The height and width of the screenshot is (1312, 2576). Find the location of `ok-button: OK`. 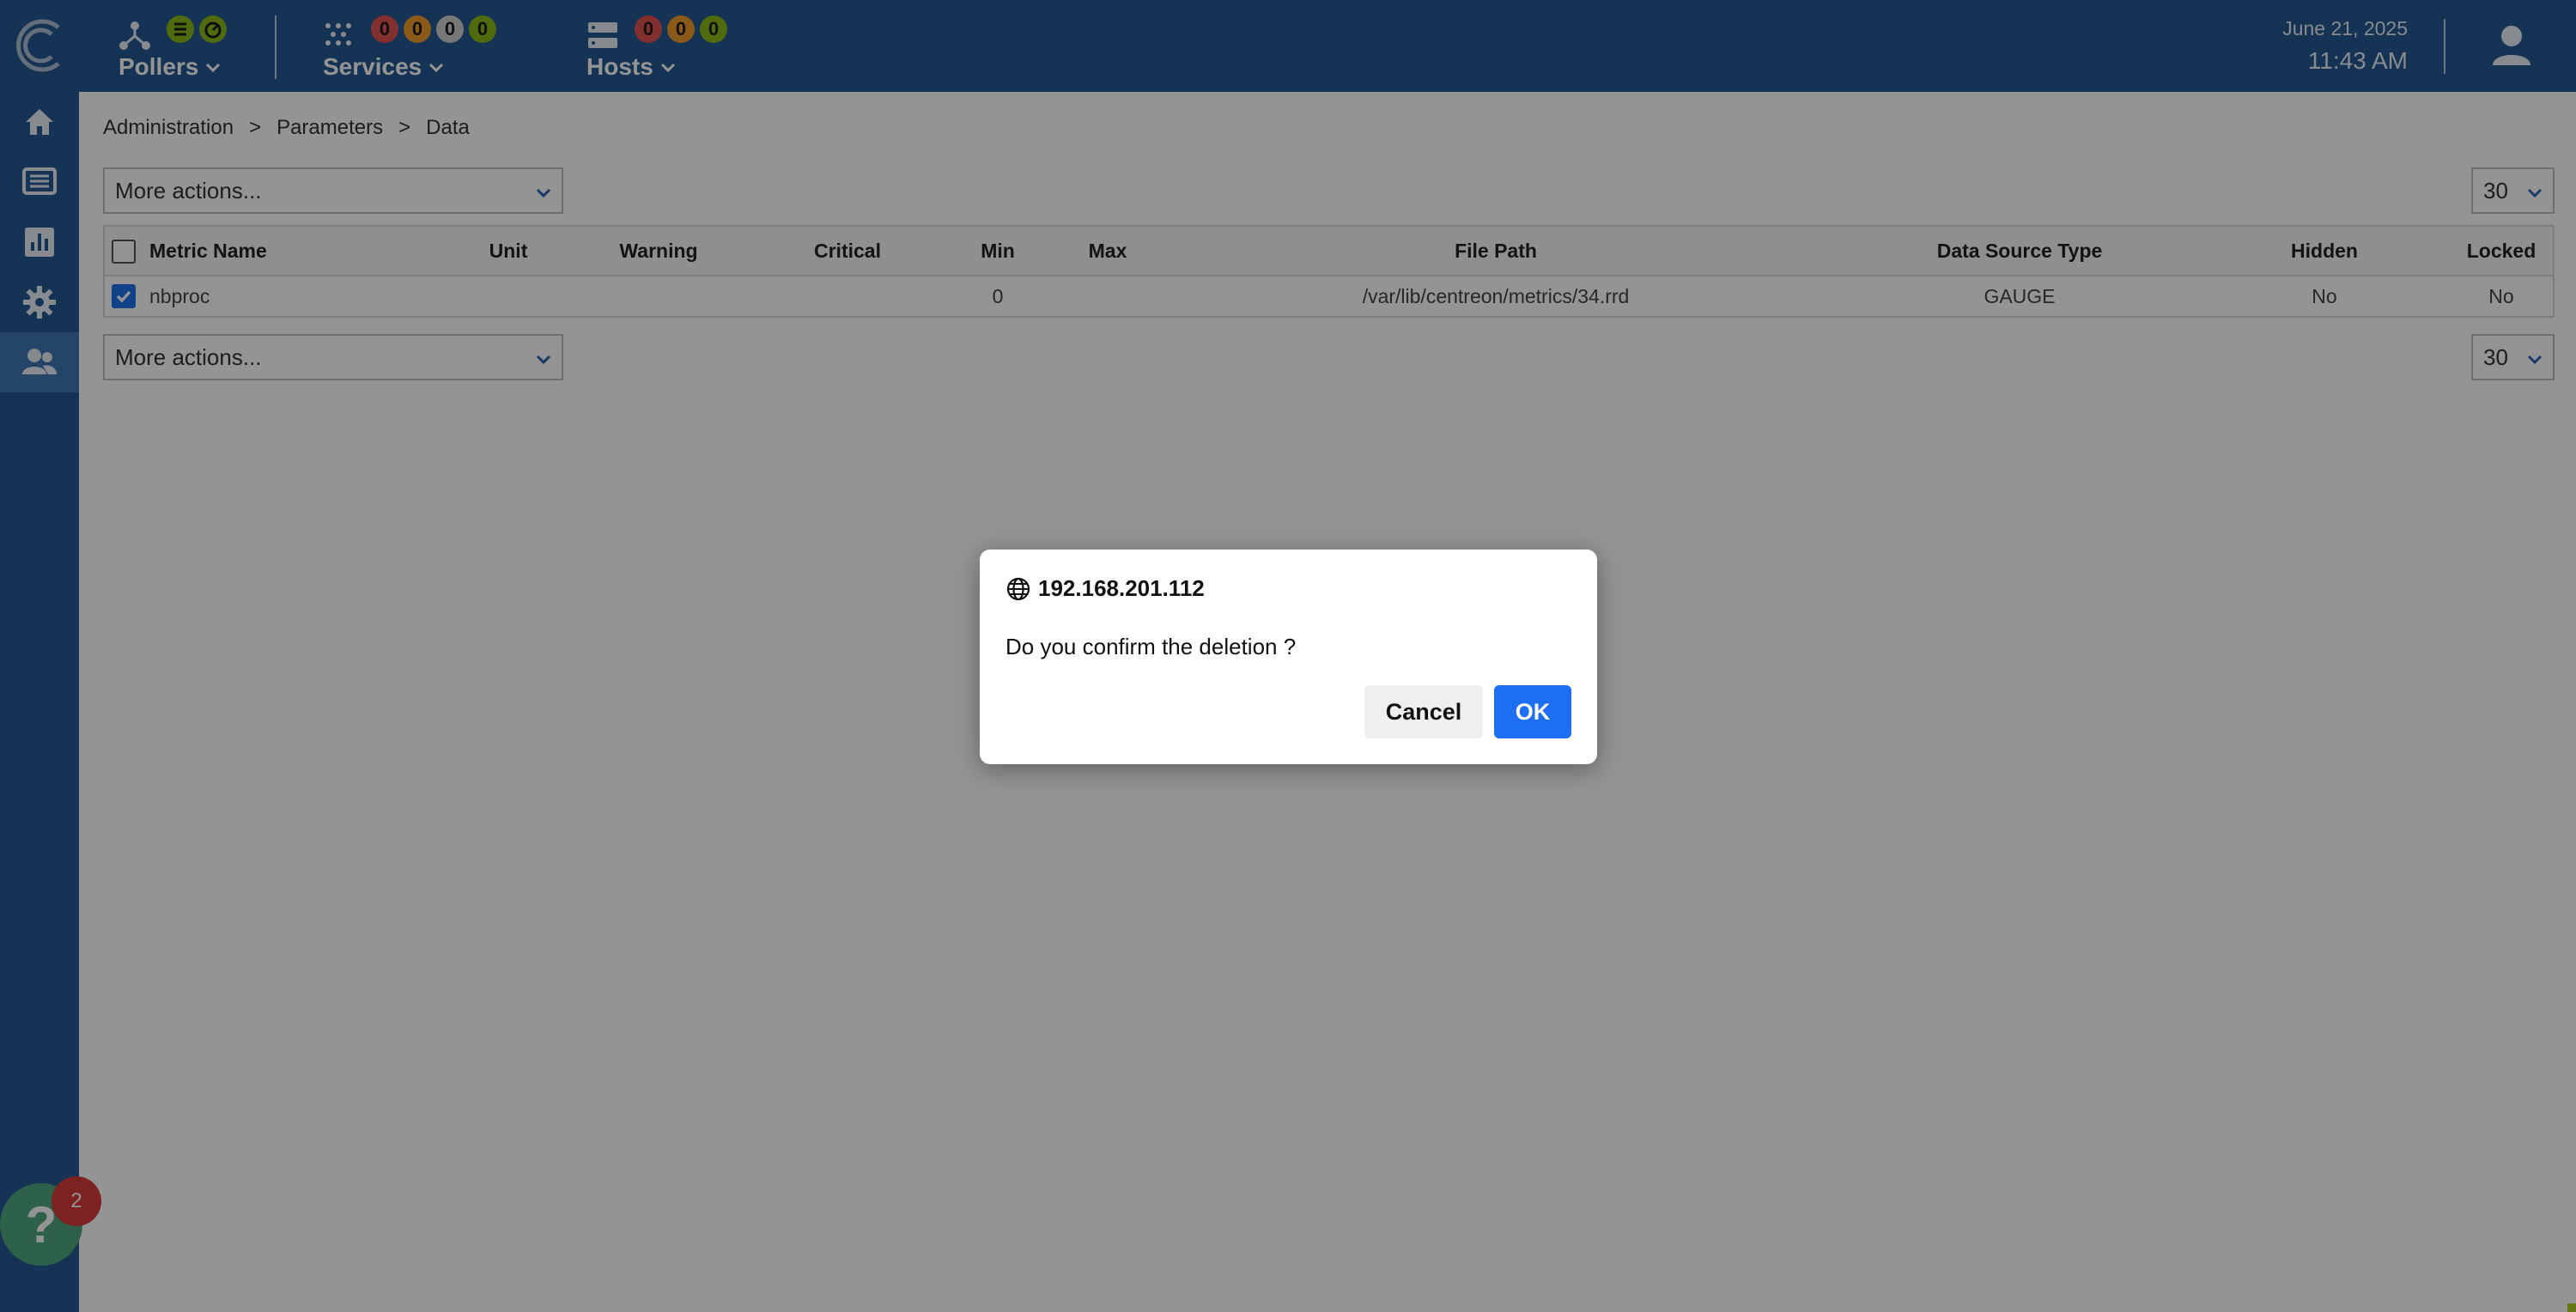

ok-button: OK is located at coordinates (1532, 711).